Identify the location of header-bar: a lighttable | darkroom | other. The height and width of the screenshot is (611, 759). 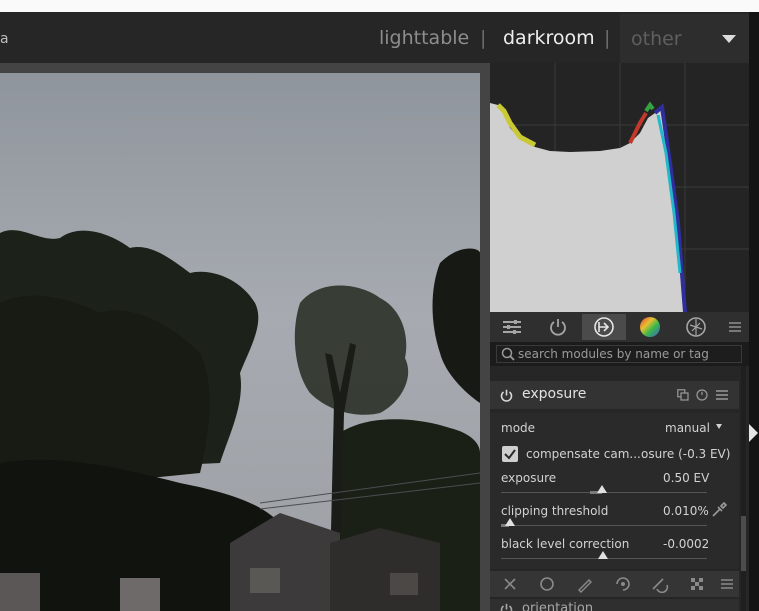
(379, 37).